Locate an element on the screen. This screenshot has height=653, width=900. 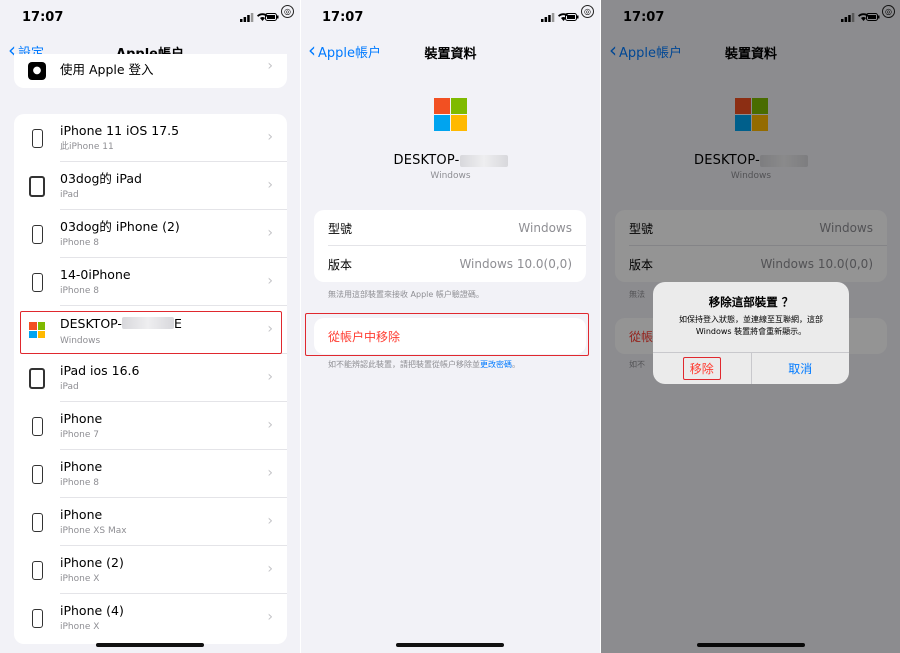
sign-in-with-apple-row: ● 使用 Apple 登入 › is located at coordinates (150, 71).